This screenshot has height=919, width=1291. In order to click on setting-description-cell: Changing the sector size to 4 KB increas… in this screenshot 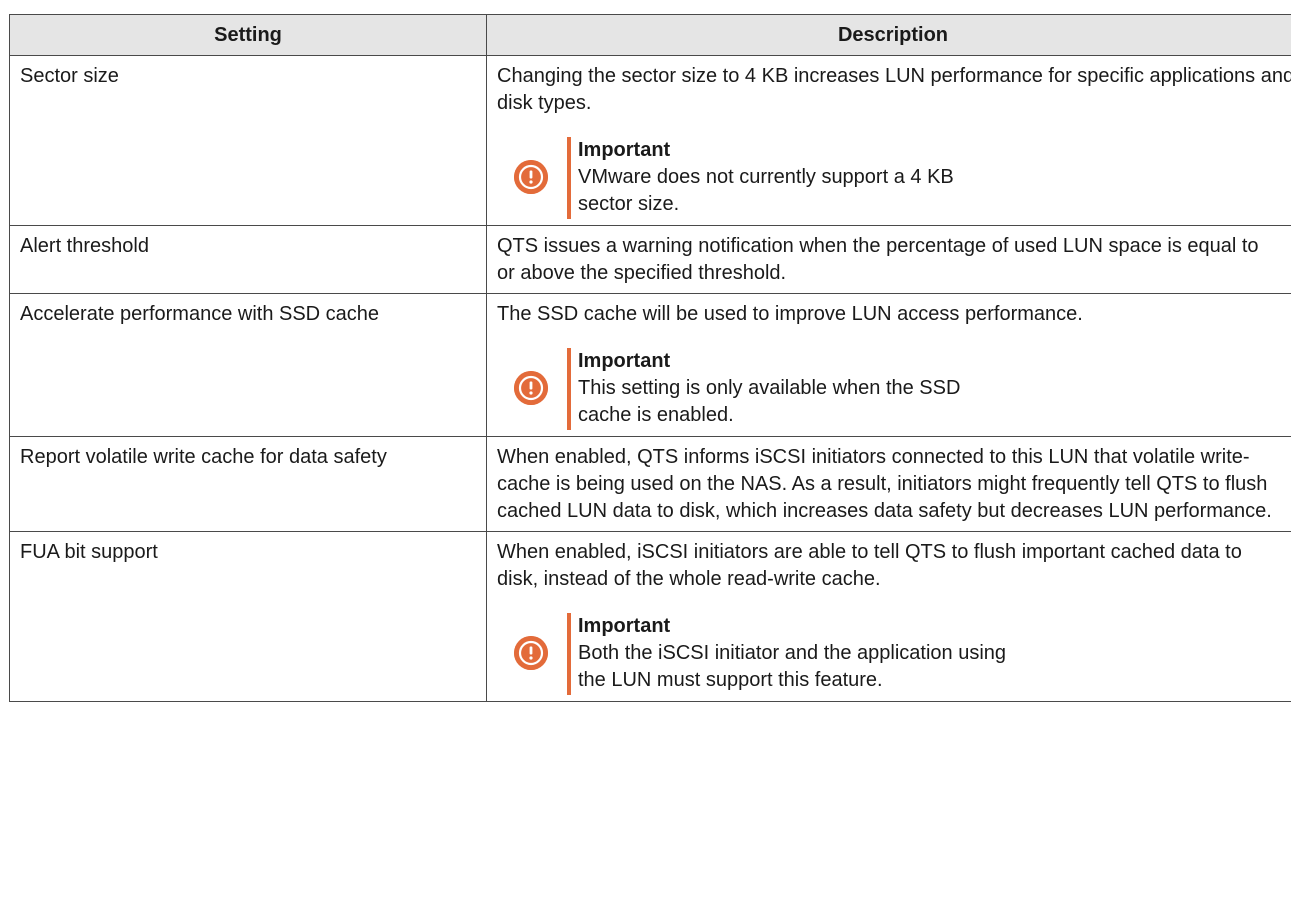, I will do `click(888, 140)`.